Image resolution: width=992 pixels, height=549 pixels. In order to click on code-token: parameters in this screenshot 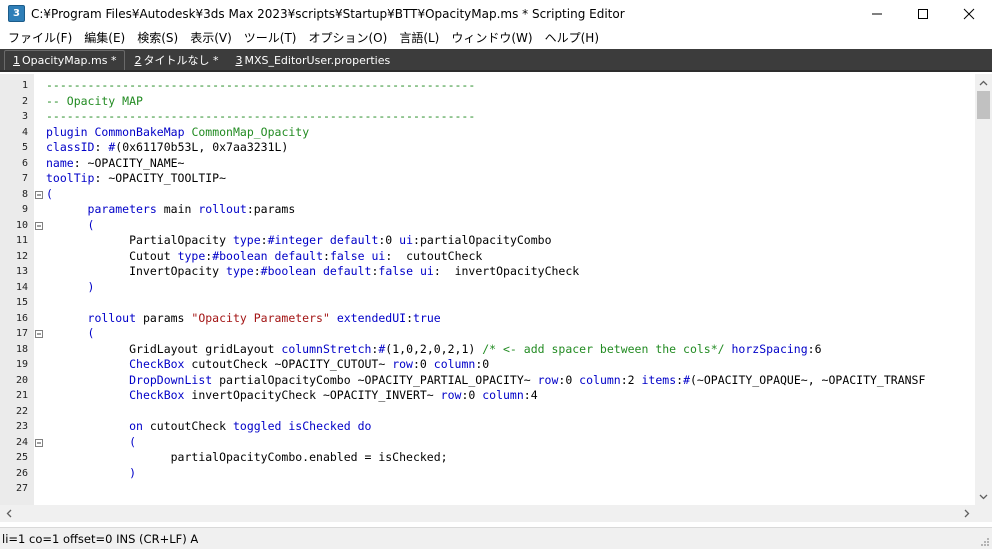, I will do `click(122, 209)`.